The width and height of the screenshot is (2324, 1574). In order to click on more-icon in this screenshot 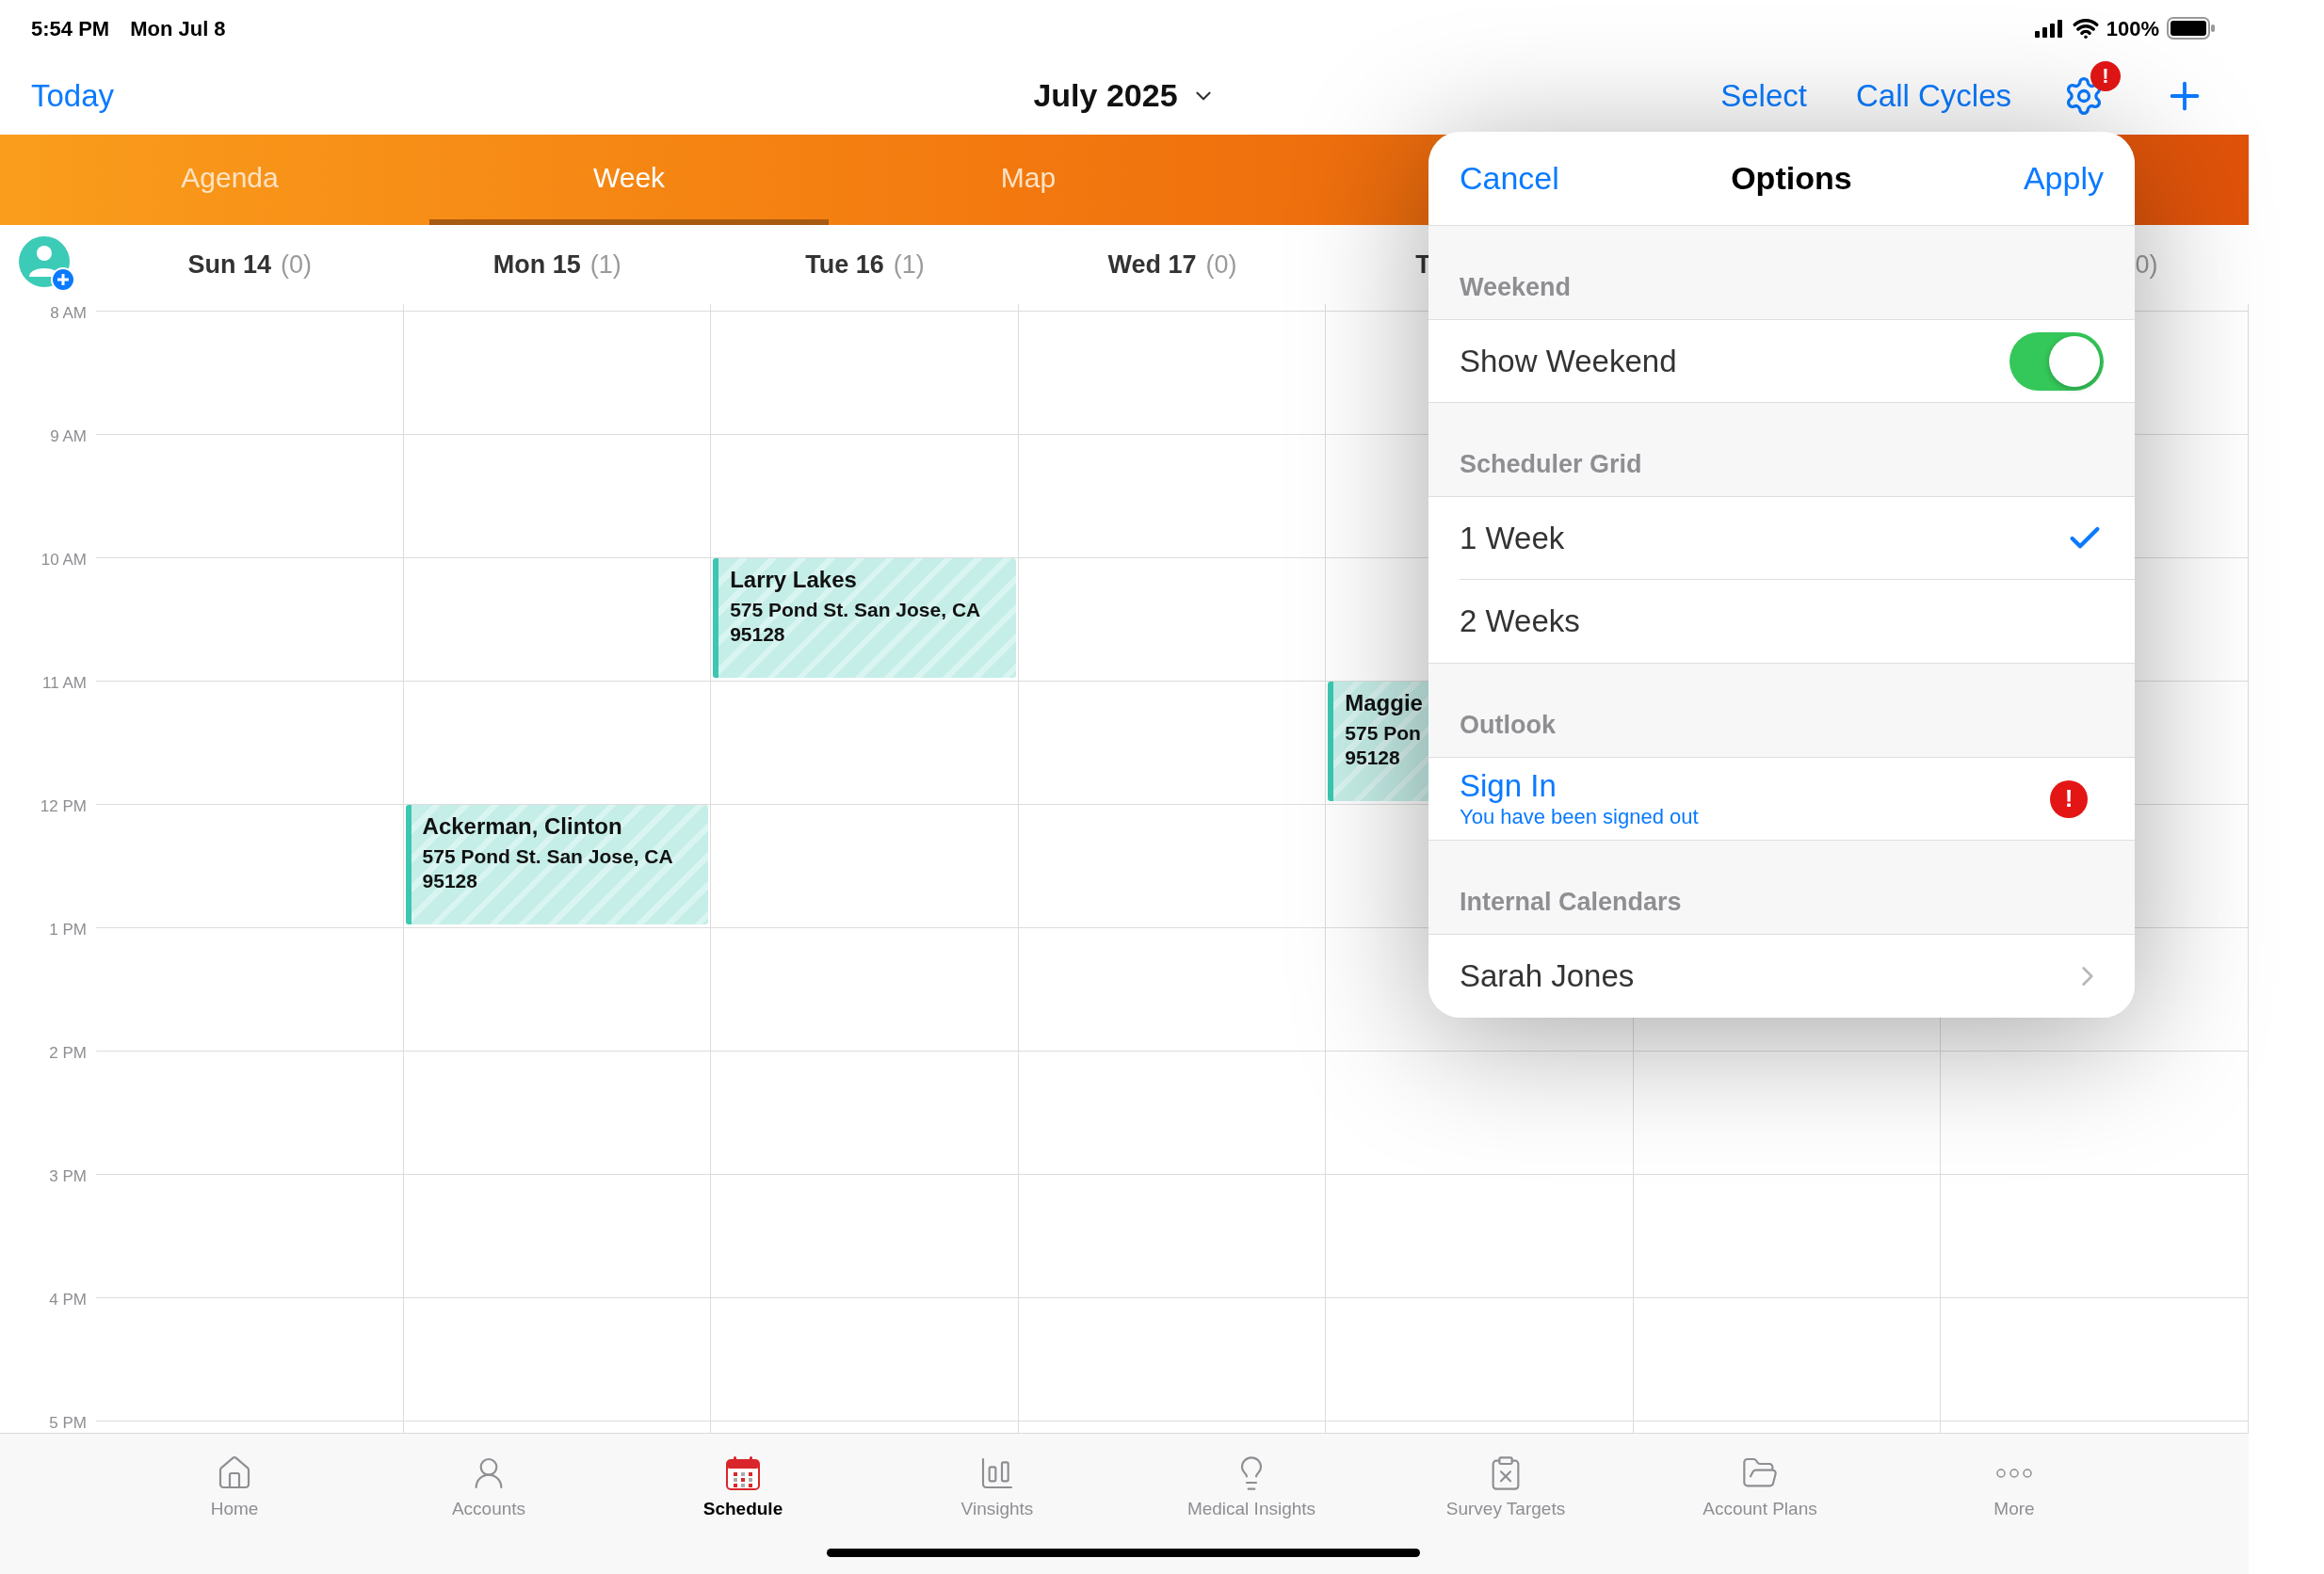, I will do `click(2014, 1473)`.